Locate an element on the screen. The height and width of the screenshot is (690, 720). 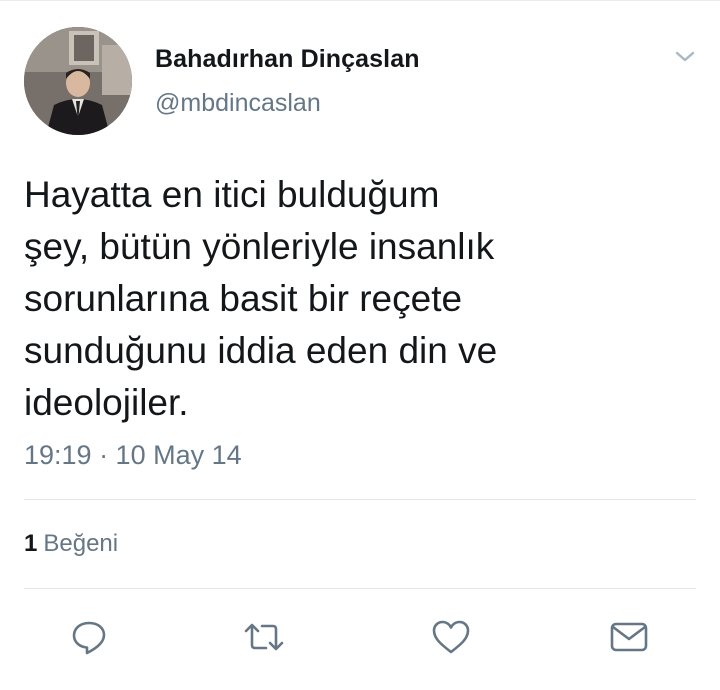
tweet-text-line: Hayatta en itici bulduğum is located at coordinates (232, 194).